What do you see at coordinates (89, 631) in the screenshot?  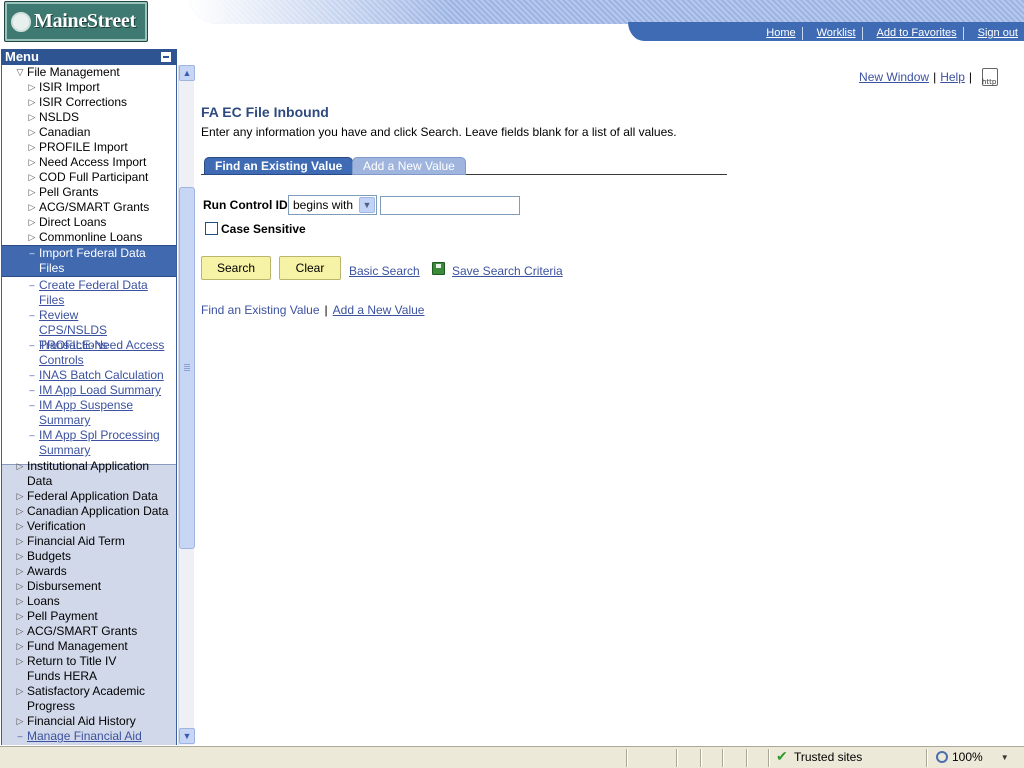 I see `menu-item-acg-smart-grants-top: ▷ ACG/SMART Grants` at bounding box center [89, 631].